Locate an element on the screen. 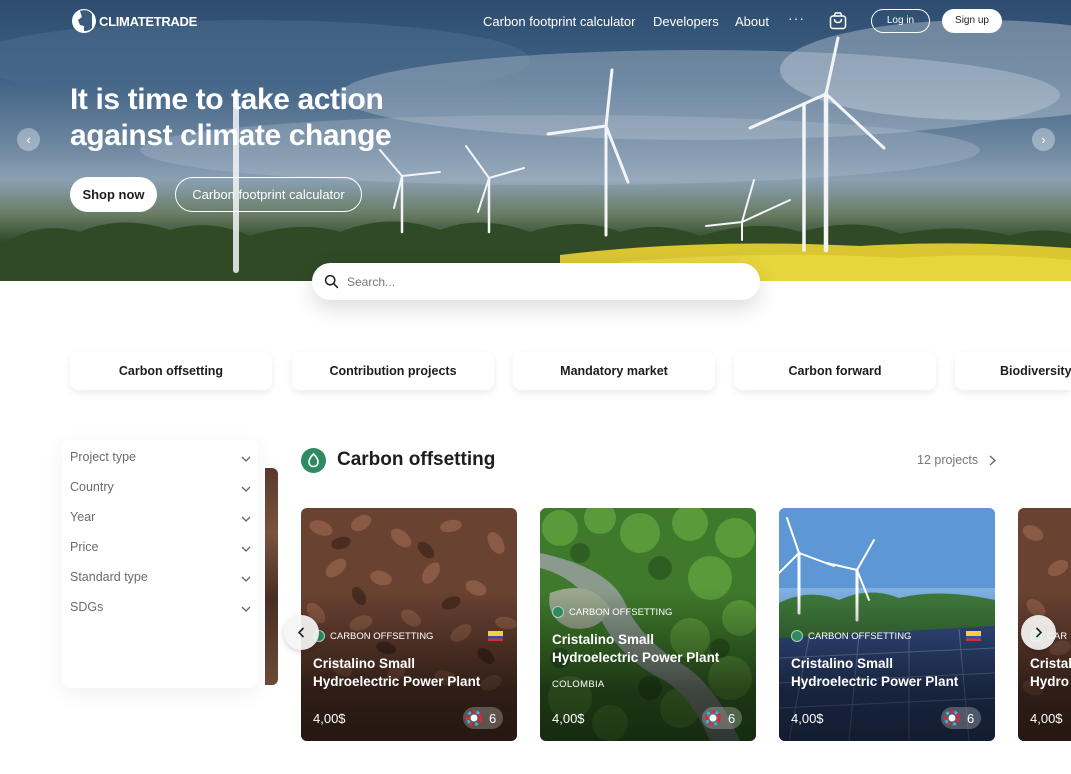  category-tab-contribution-projects: Contribution projects is located at coordinates (393, 371).